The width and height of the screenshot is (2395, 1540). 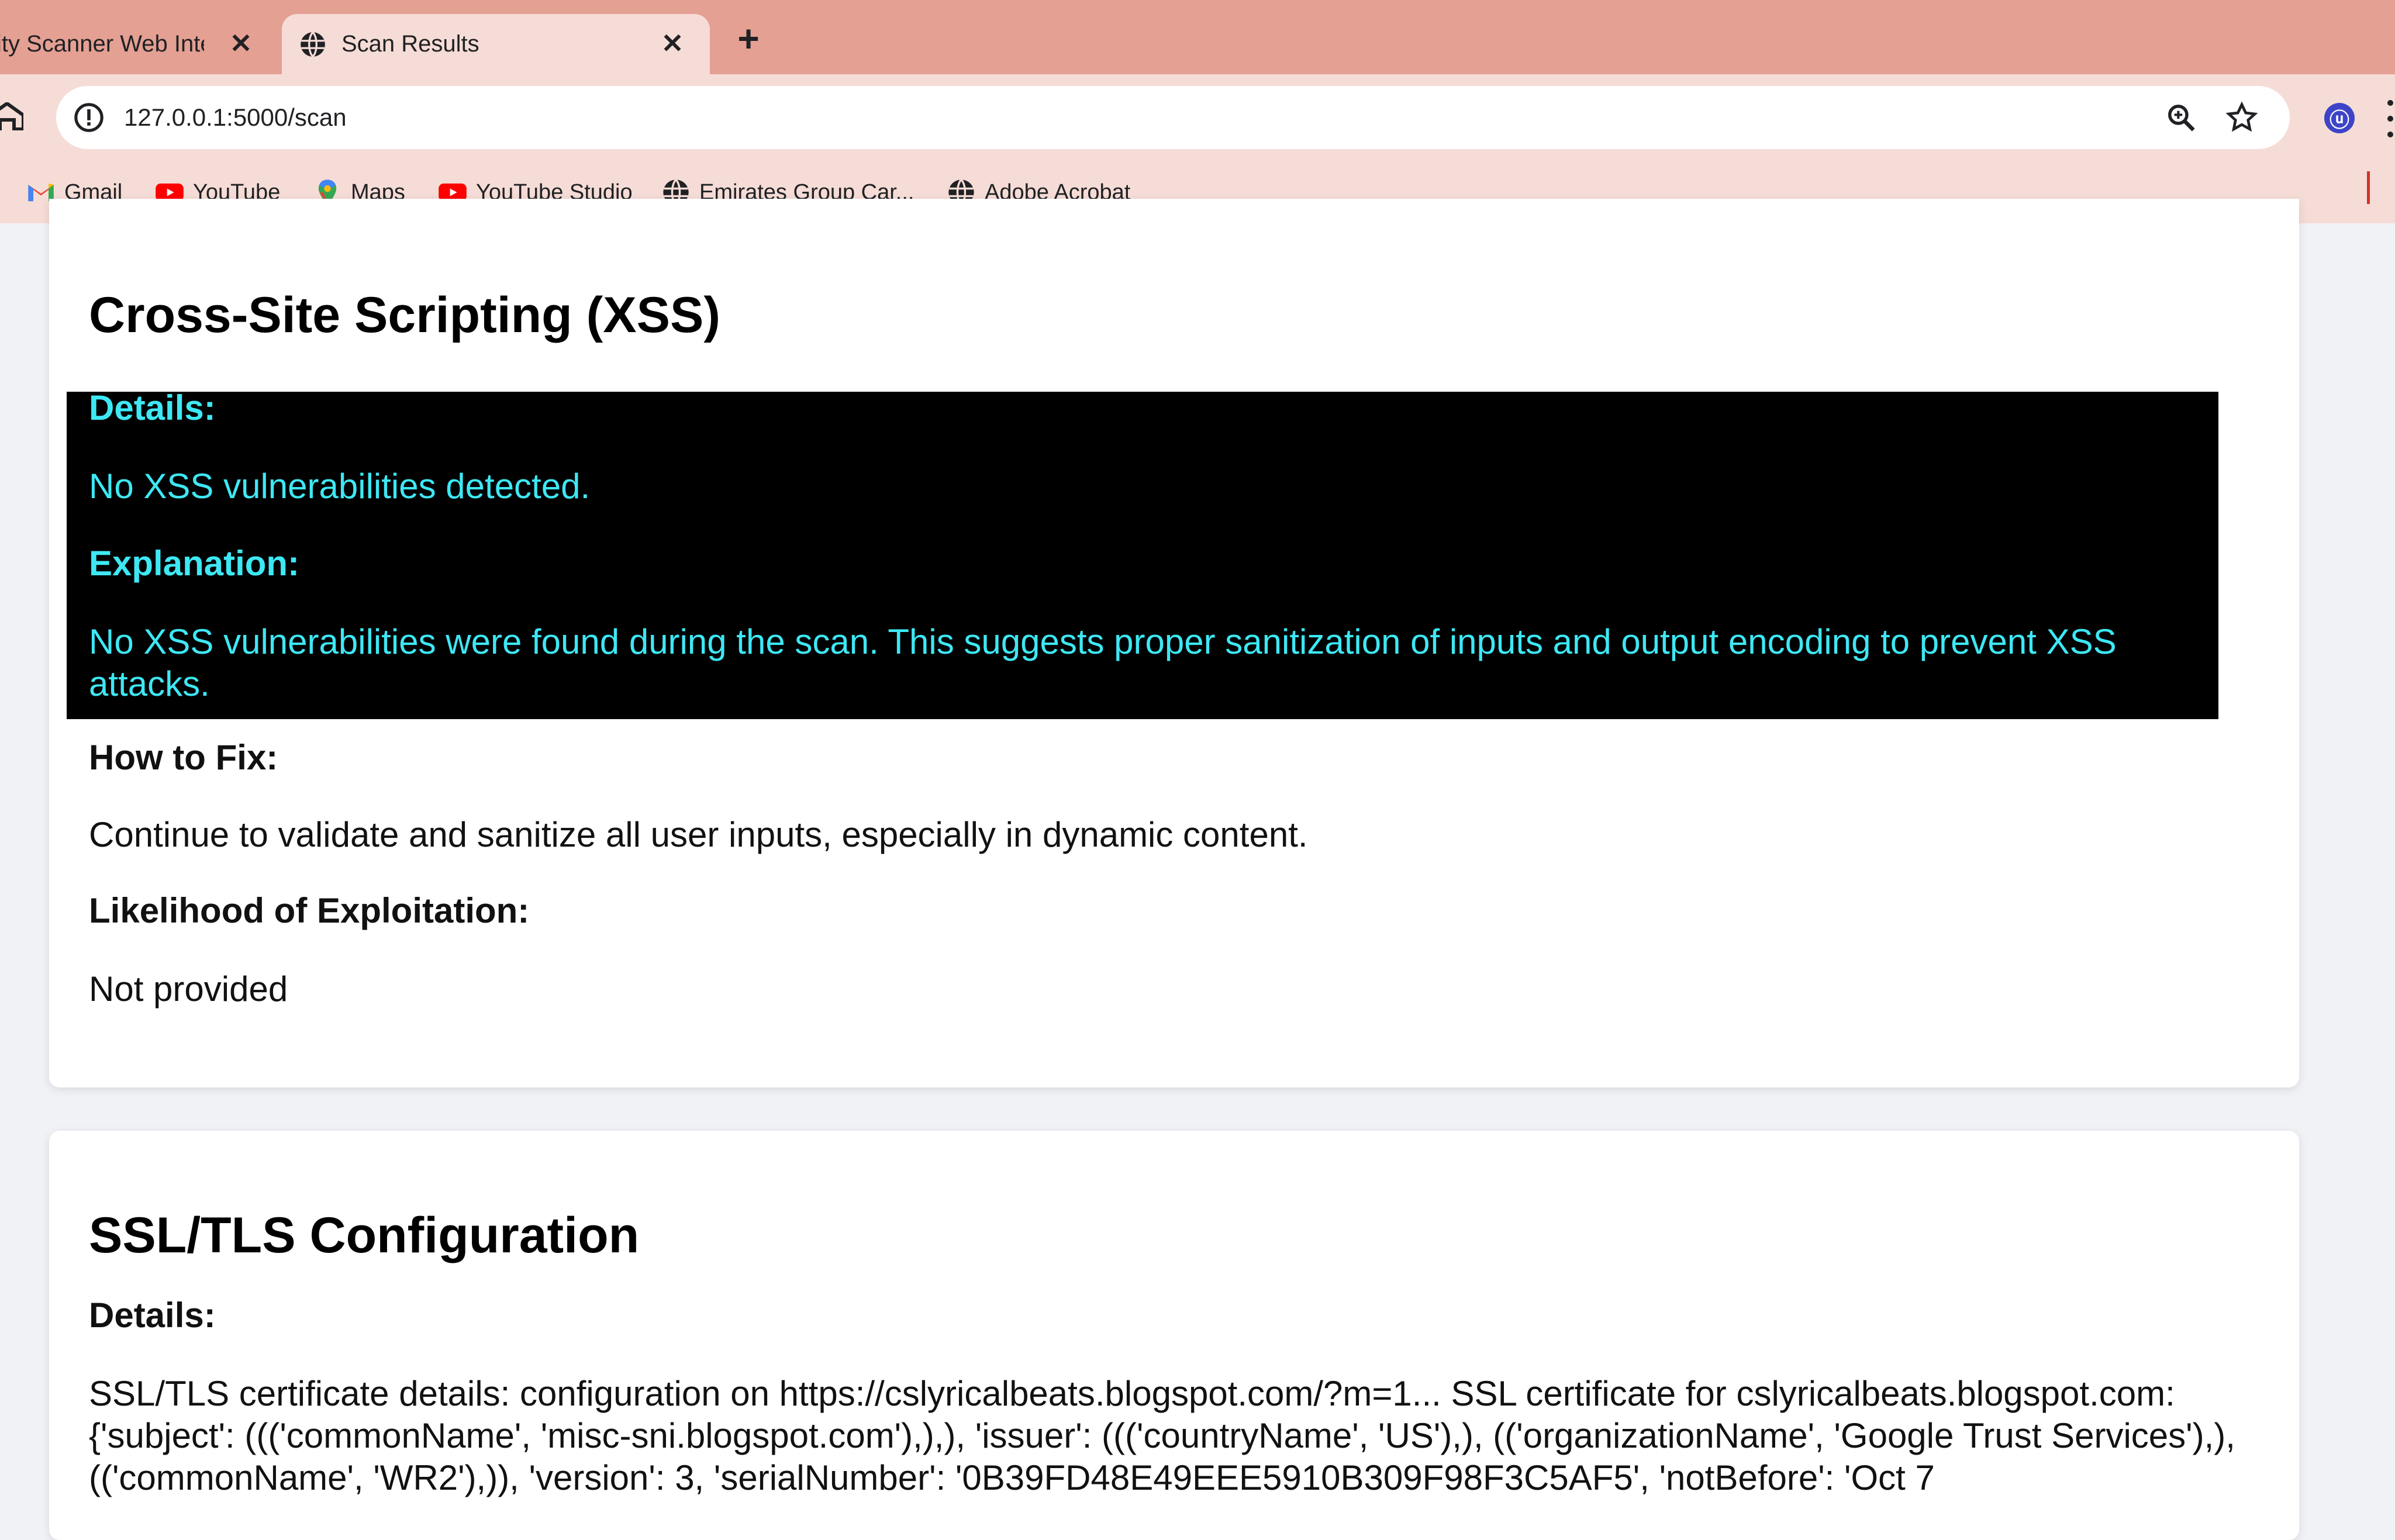 I want to click on tab-title: ity Scanner Web Integ, so click(x=102, y=44).